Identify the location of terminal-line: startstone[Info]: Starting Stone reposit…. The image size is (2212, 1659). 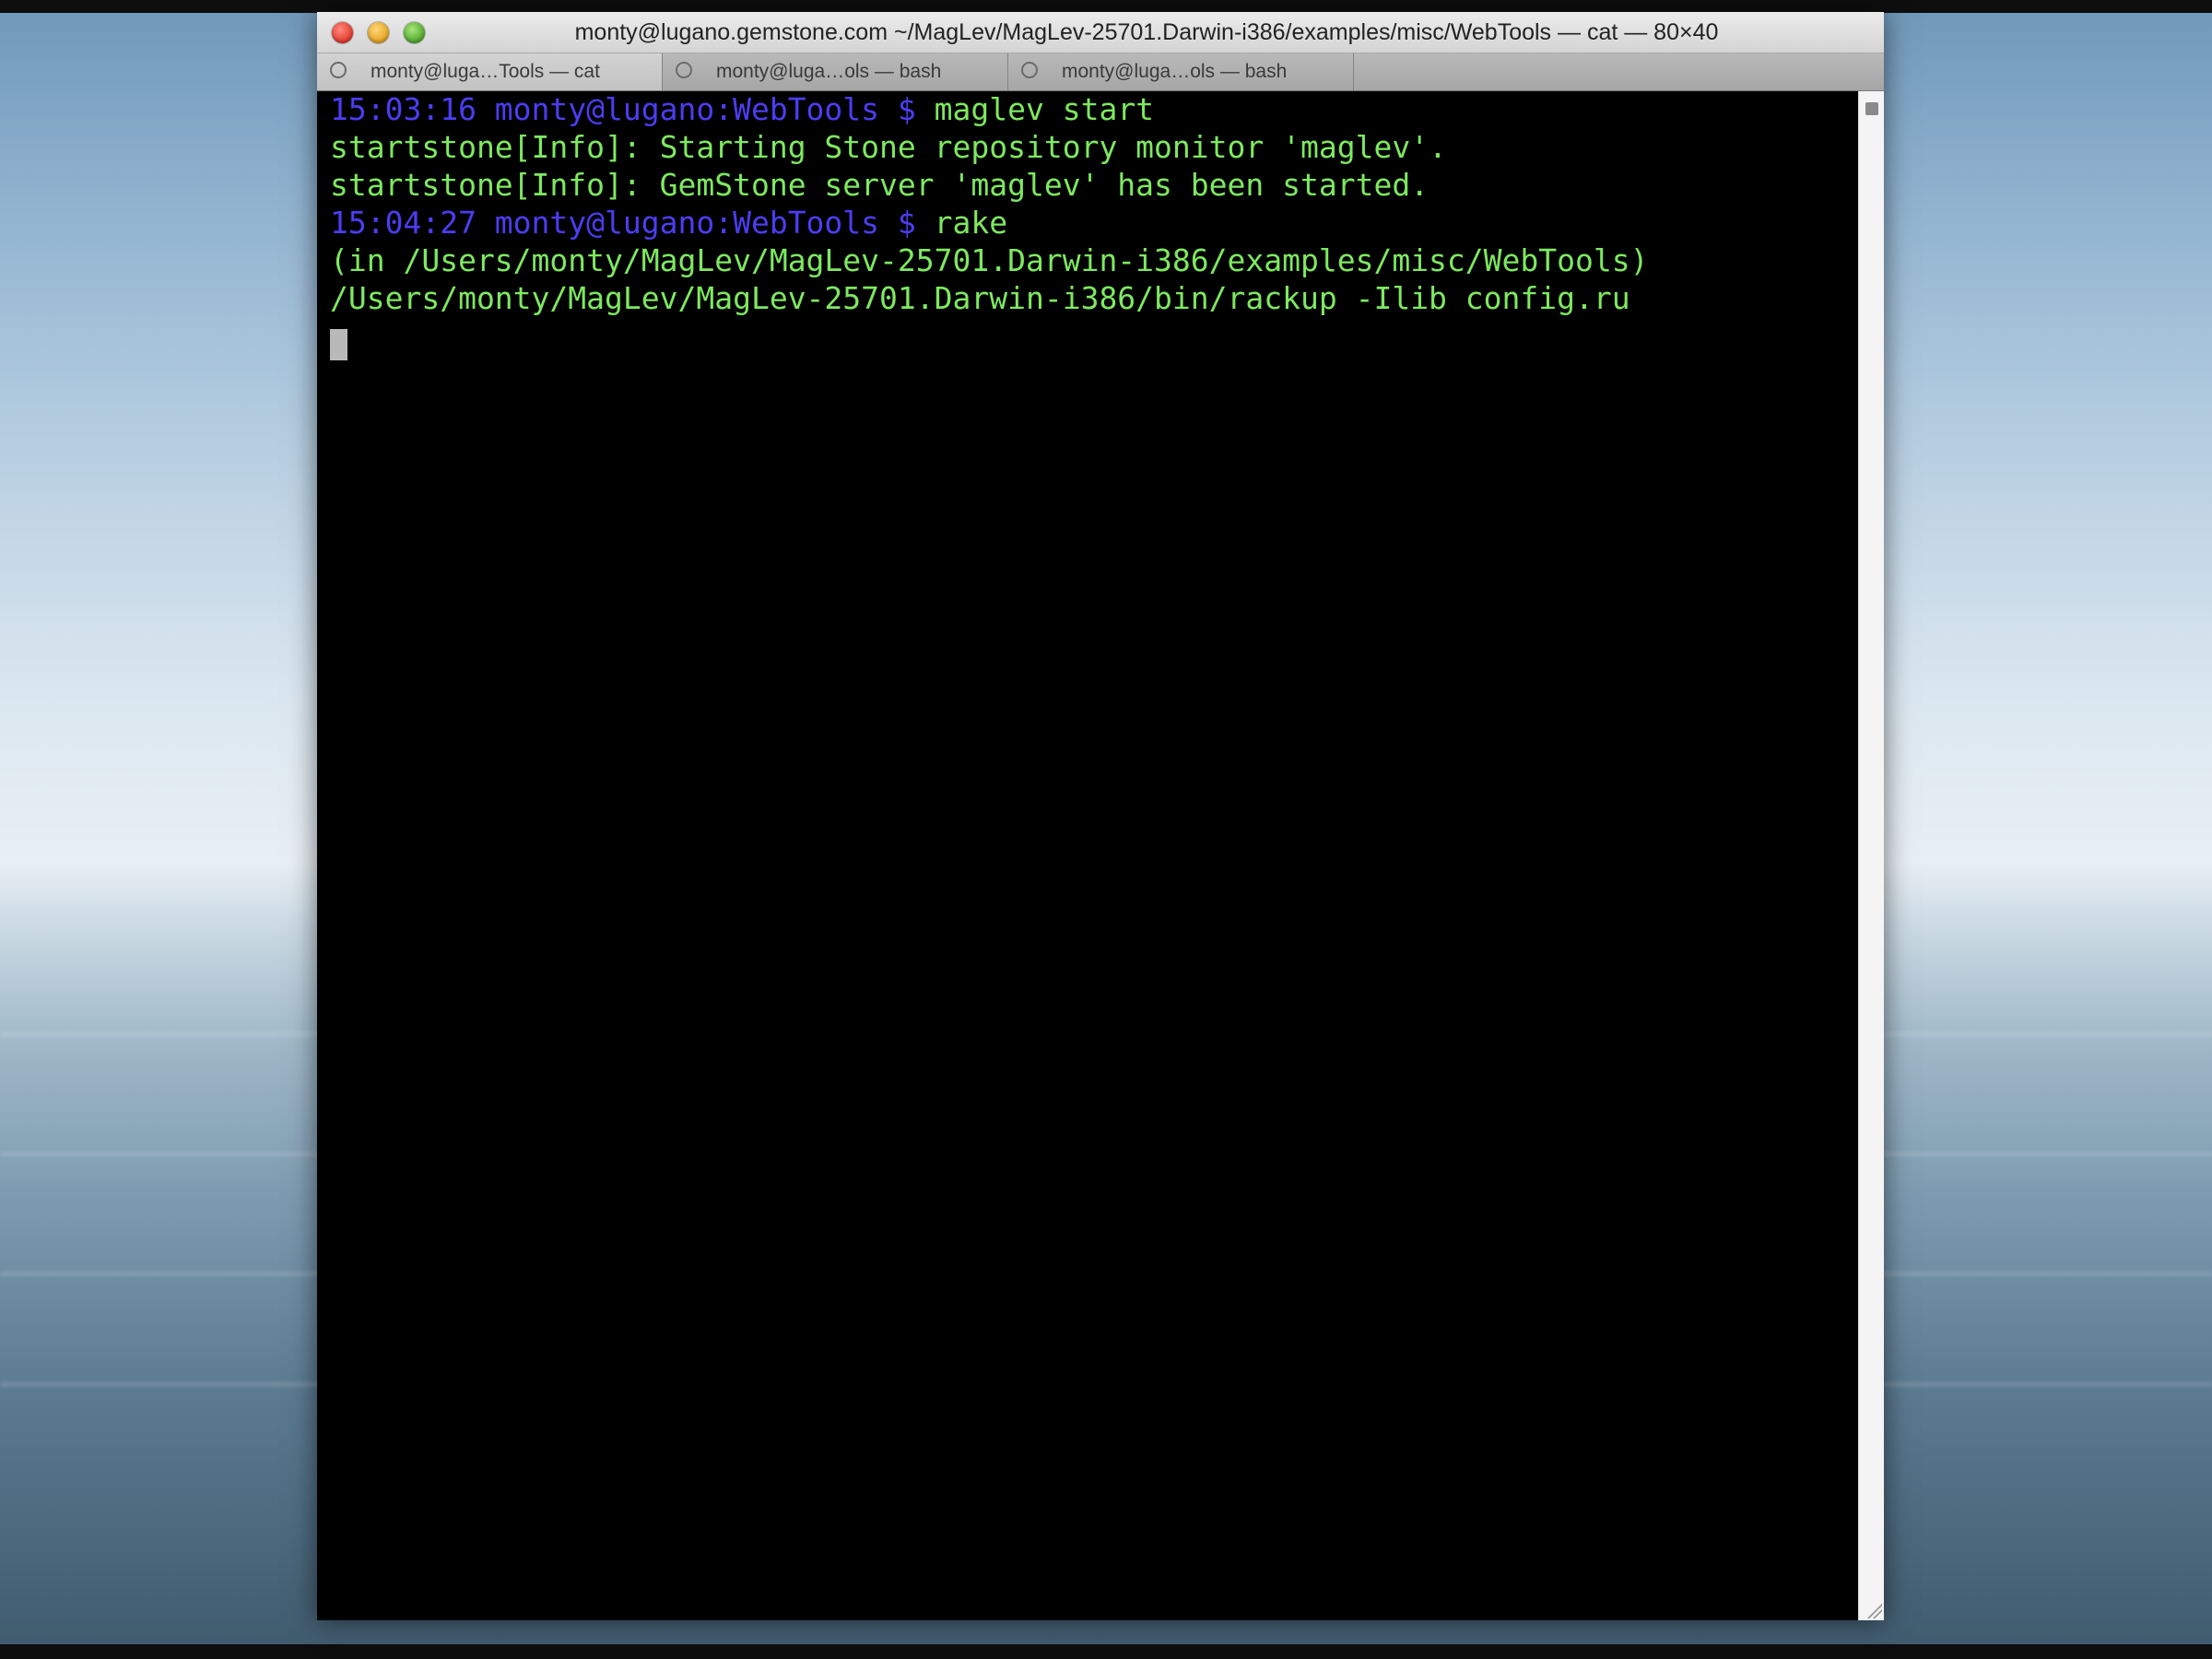
(888, 147).